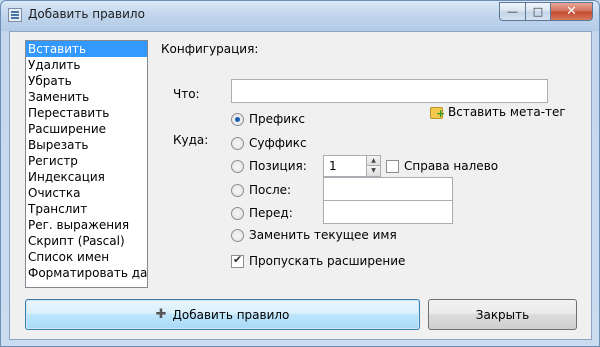  Describe the element at coordinates (271, 213) in the screenshot. I see `before-label: Перед:` at that location.